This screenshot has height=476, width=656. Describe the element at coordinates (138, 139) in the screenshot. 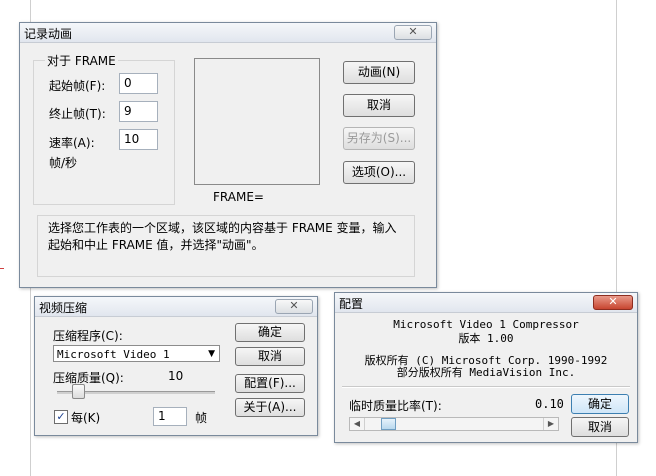

I see `rate-input: 10` at that location.